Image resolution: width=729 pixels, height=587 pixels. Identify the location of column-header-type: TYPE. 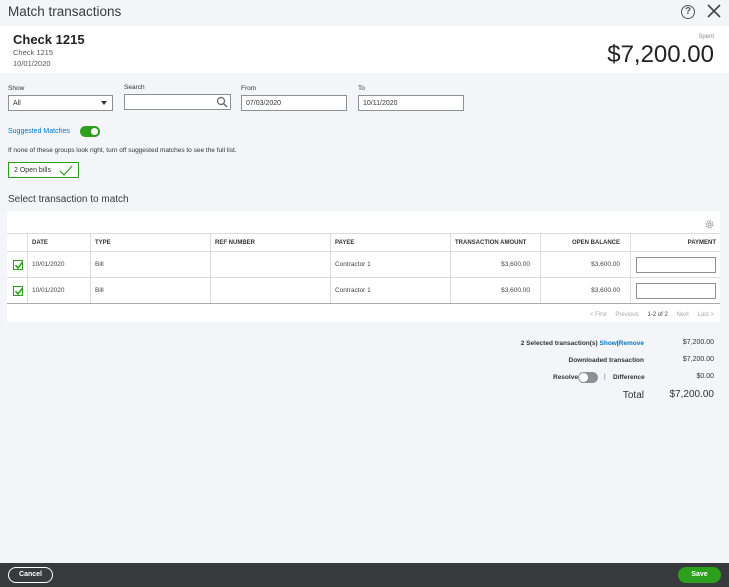
(150, 242).